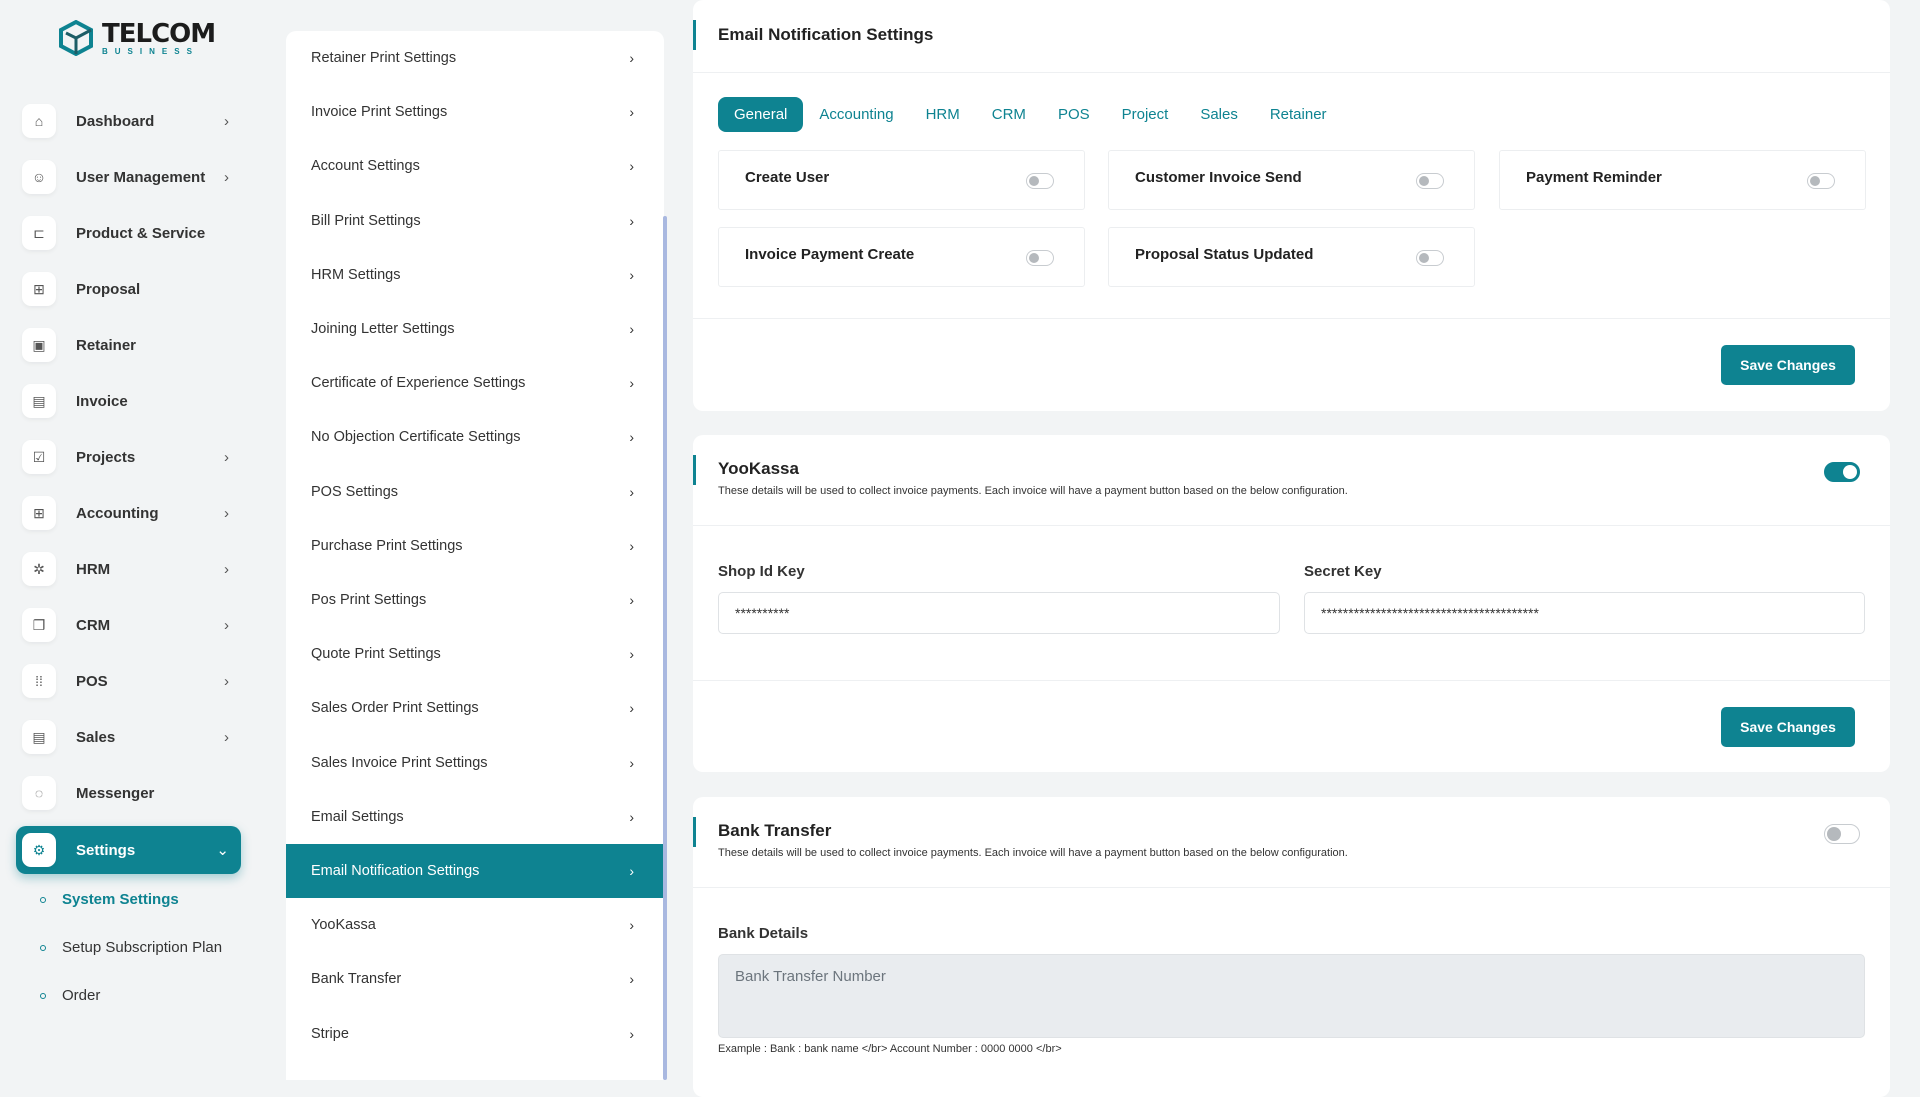 The height and width of the screenshot is (1097, 1920). Describe the element at coordinates (475, 437) in the screenshot. I see `settings-menu-item: No Objection Certificate Settings›` at that location.